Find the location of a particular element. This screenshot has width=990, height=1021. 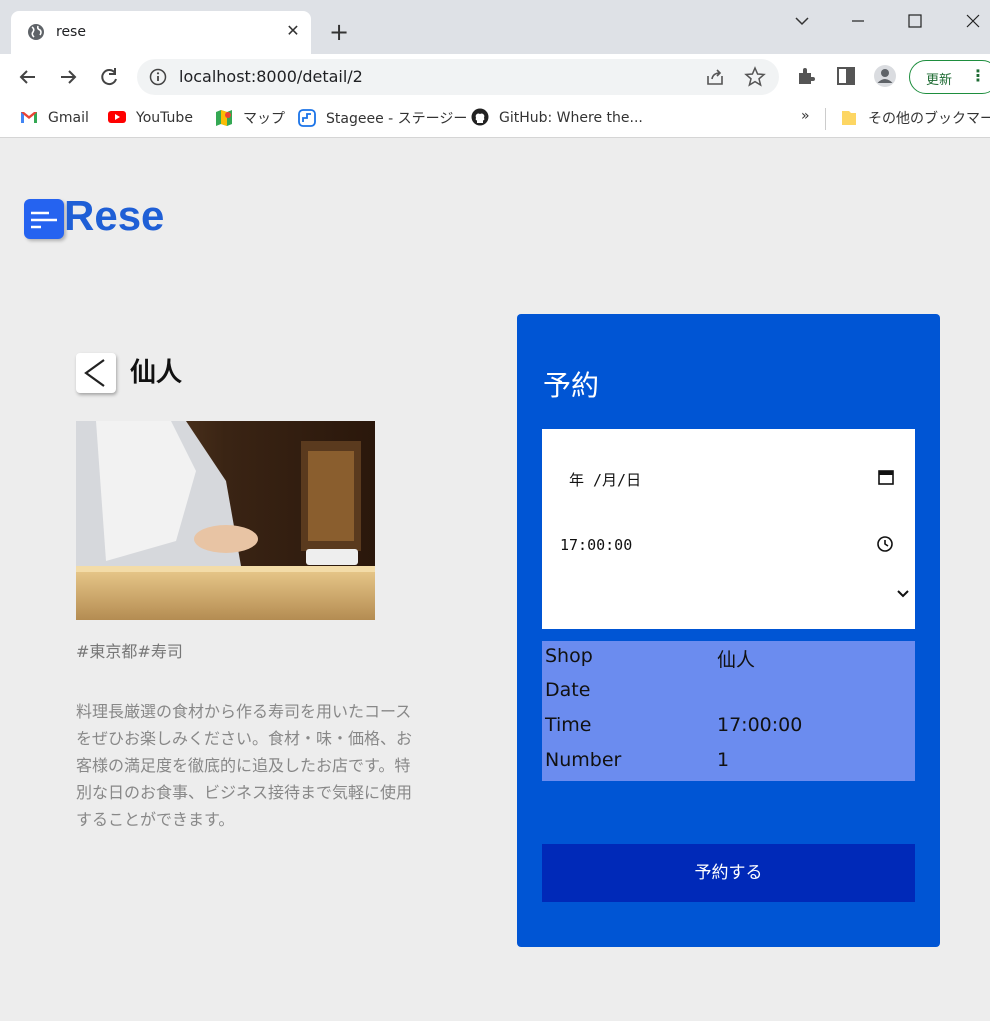

summary-value: 仙人 is located at coordinates (736, 660).